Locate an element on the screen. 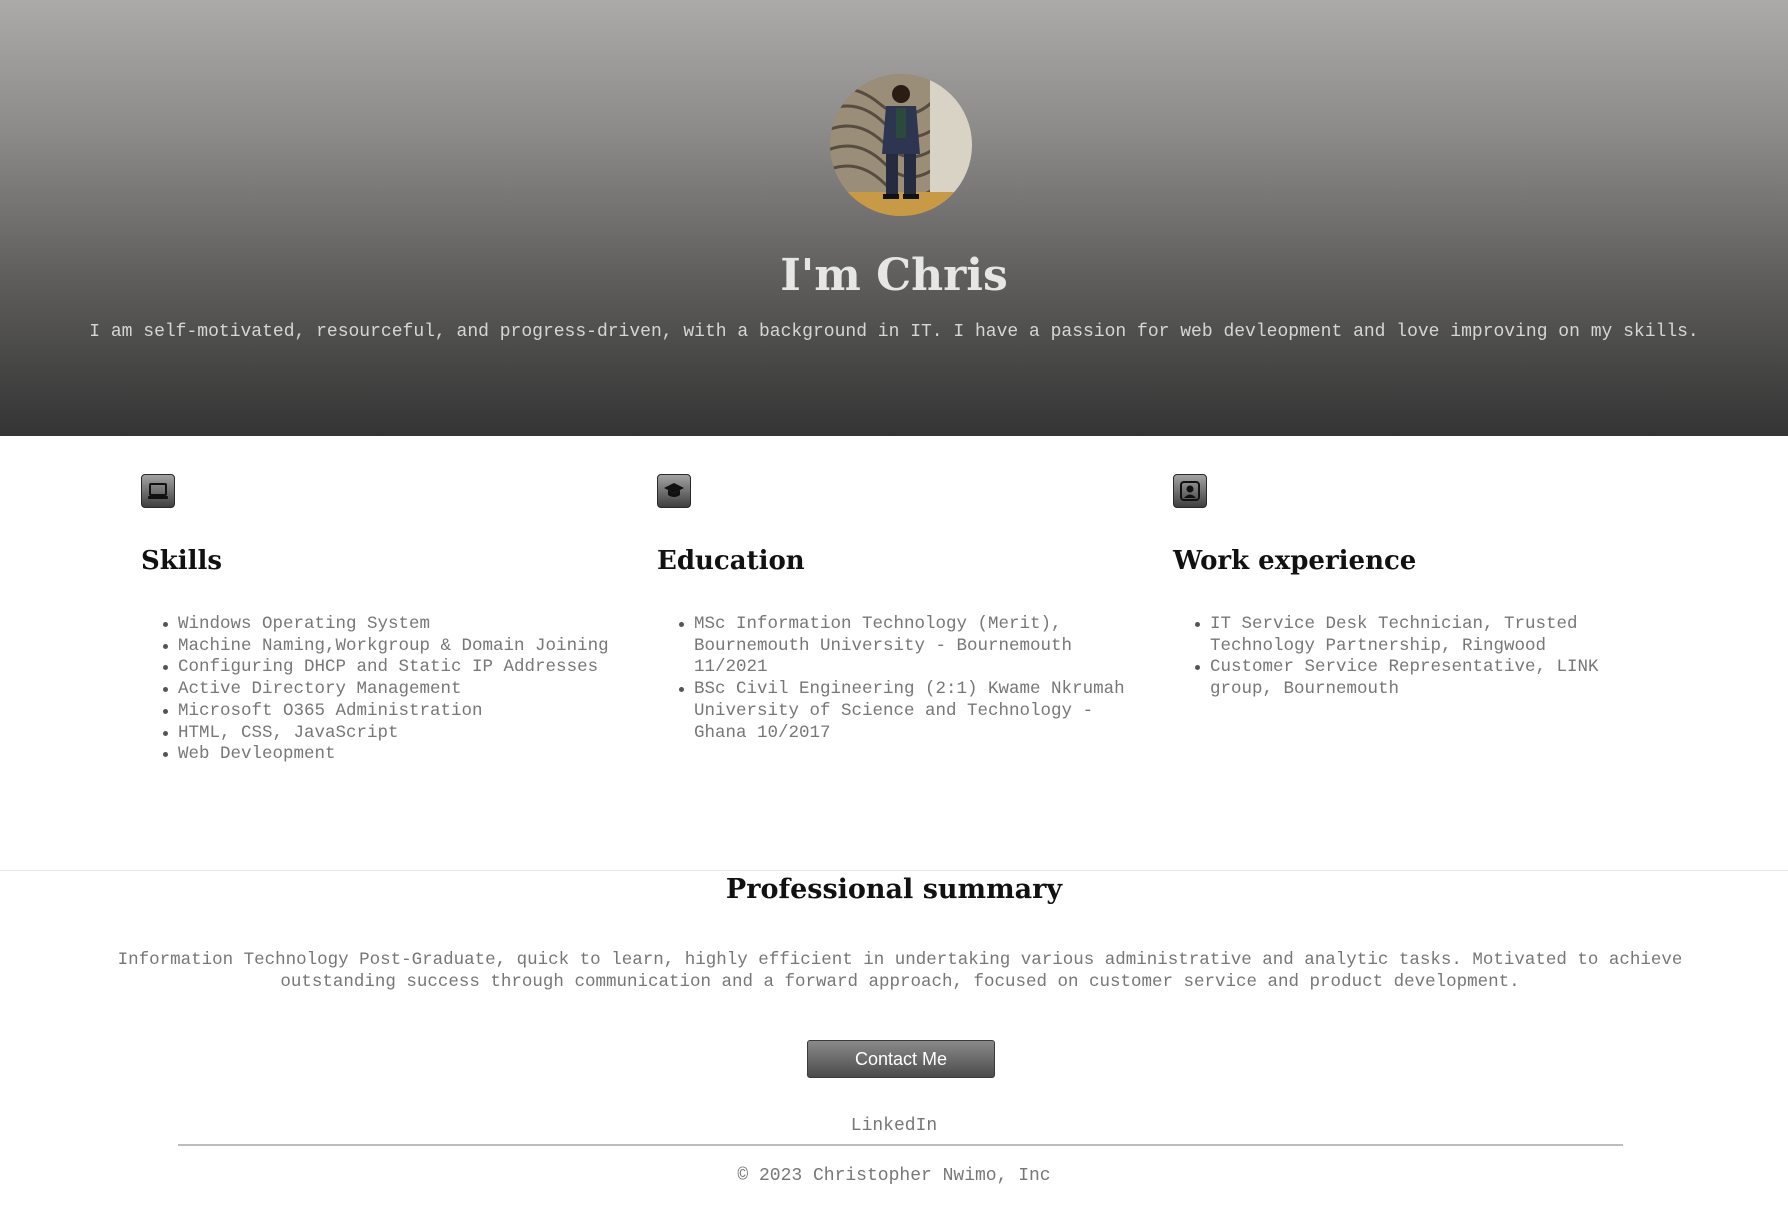  graduation-cap-icon is located at coordinates (674, 491).